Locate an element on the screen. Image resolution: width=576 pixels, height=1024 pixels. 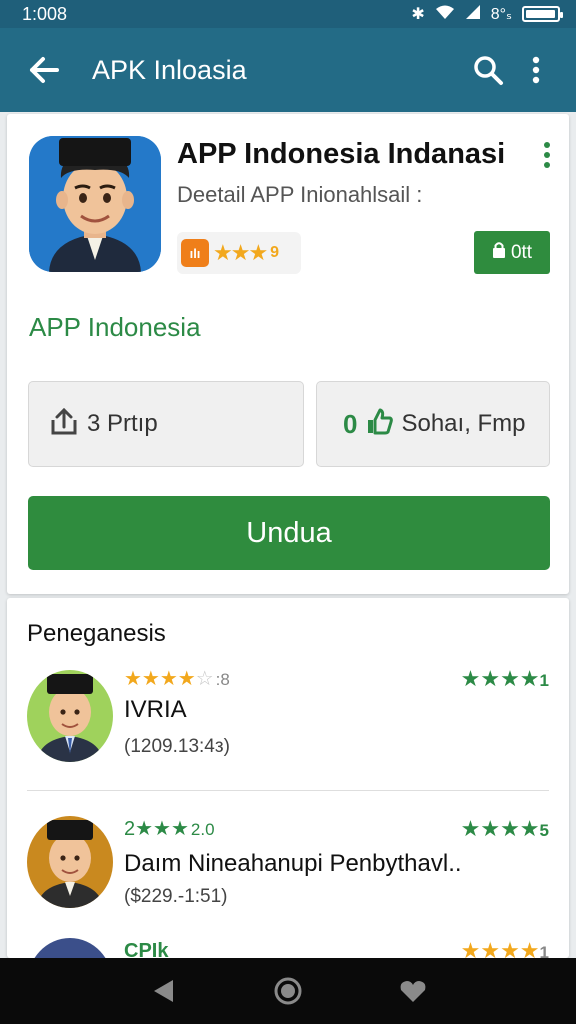
reviews-title: Peneganesis is located at coordinates (96, 633).